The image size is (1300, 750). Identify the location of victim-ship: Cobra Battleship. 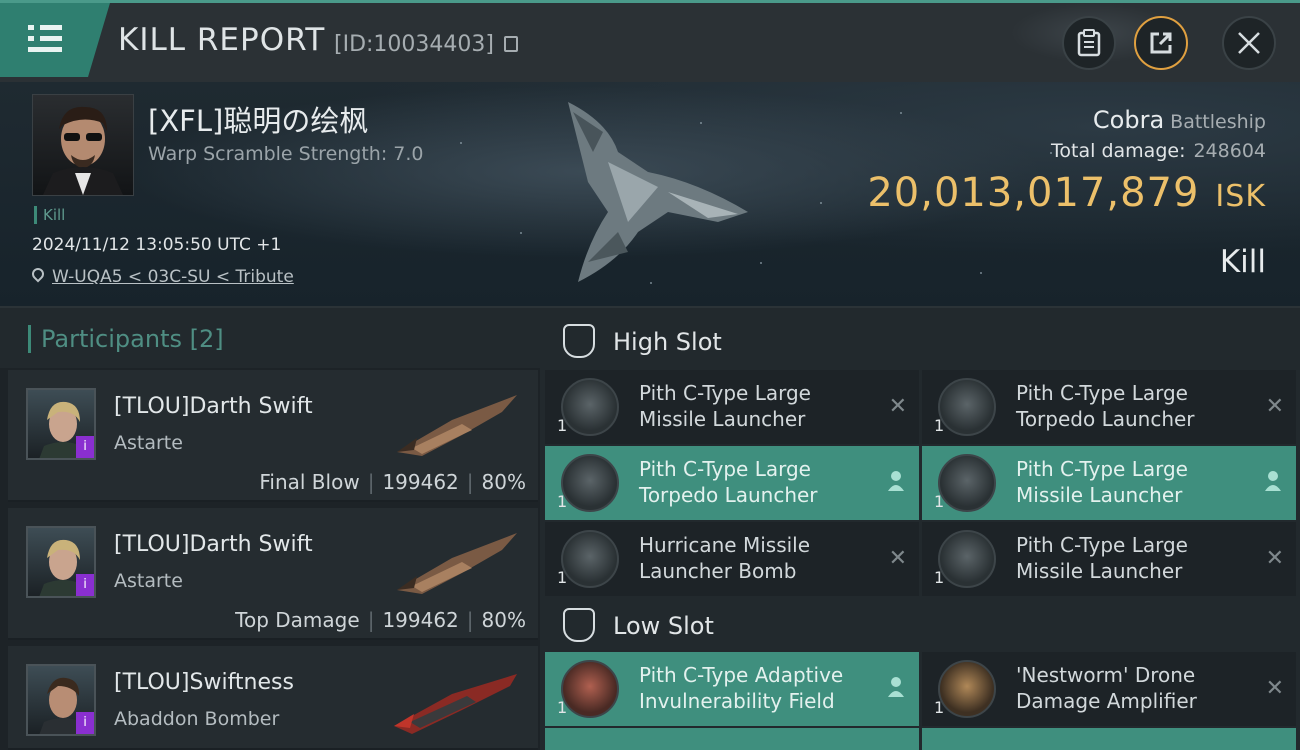
(1179, 120).